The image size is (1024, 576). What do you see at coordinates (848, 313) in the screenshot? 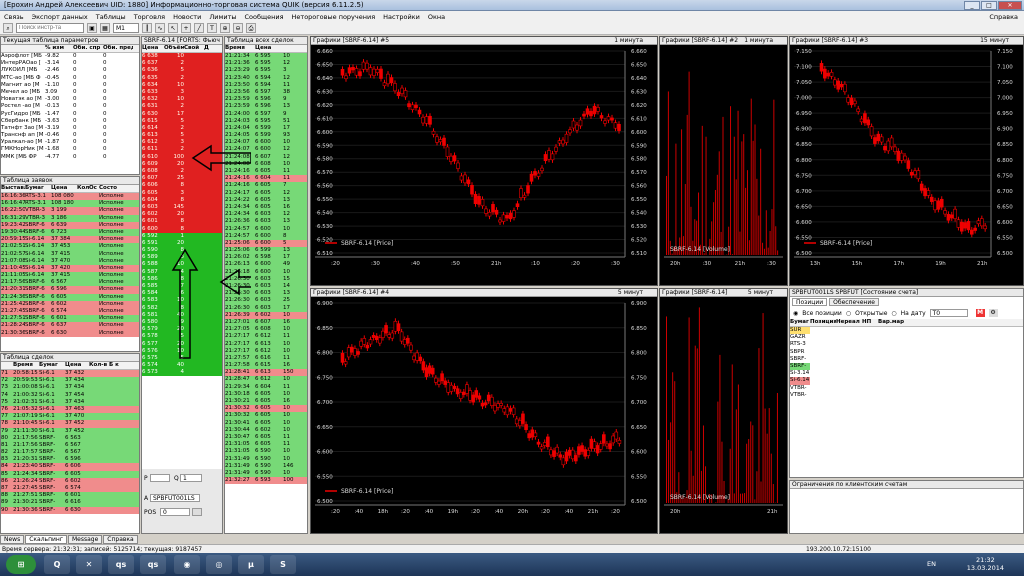
I see `radio-open: ○` at bounding box center [848, 313].